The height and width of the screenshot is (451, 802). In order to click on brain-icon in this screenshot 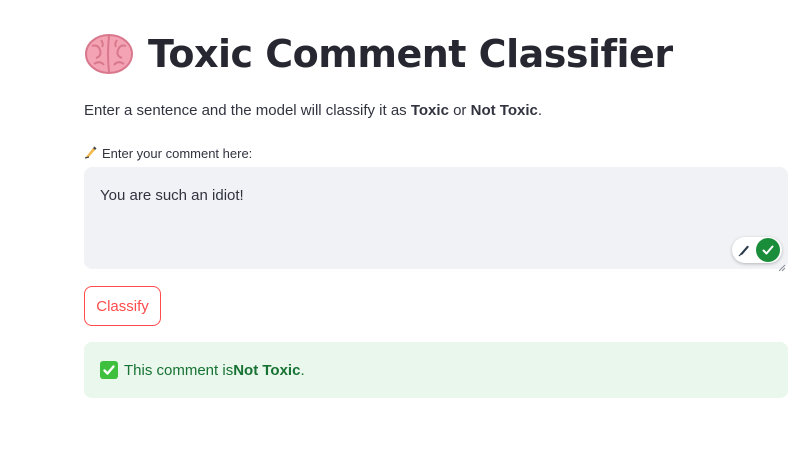, I will do `click(109, 54)`.